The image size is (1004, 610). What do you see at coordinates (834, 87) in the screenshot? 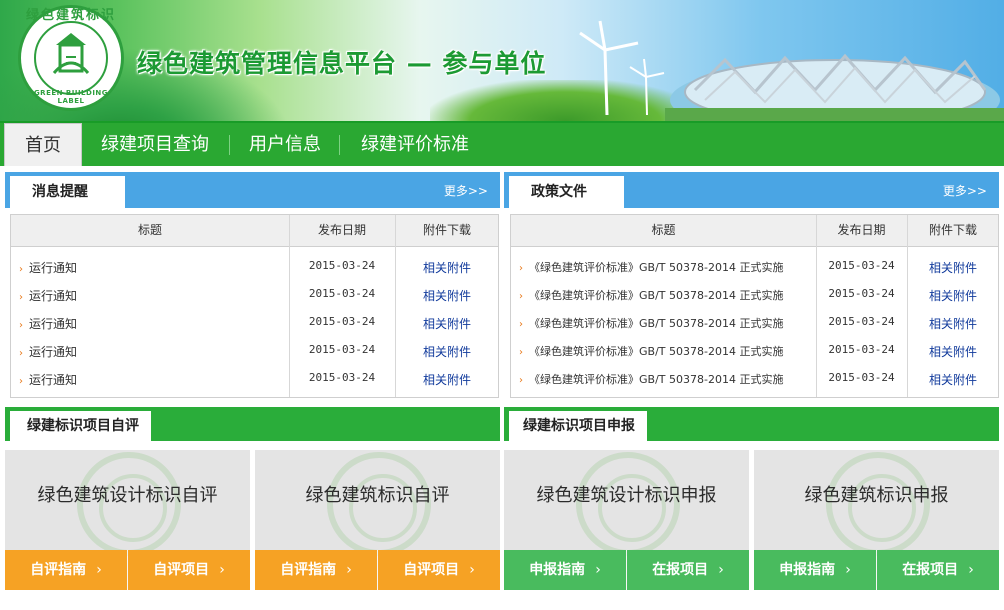
I see `stadium-image` at bounding box center [834, 87].